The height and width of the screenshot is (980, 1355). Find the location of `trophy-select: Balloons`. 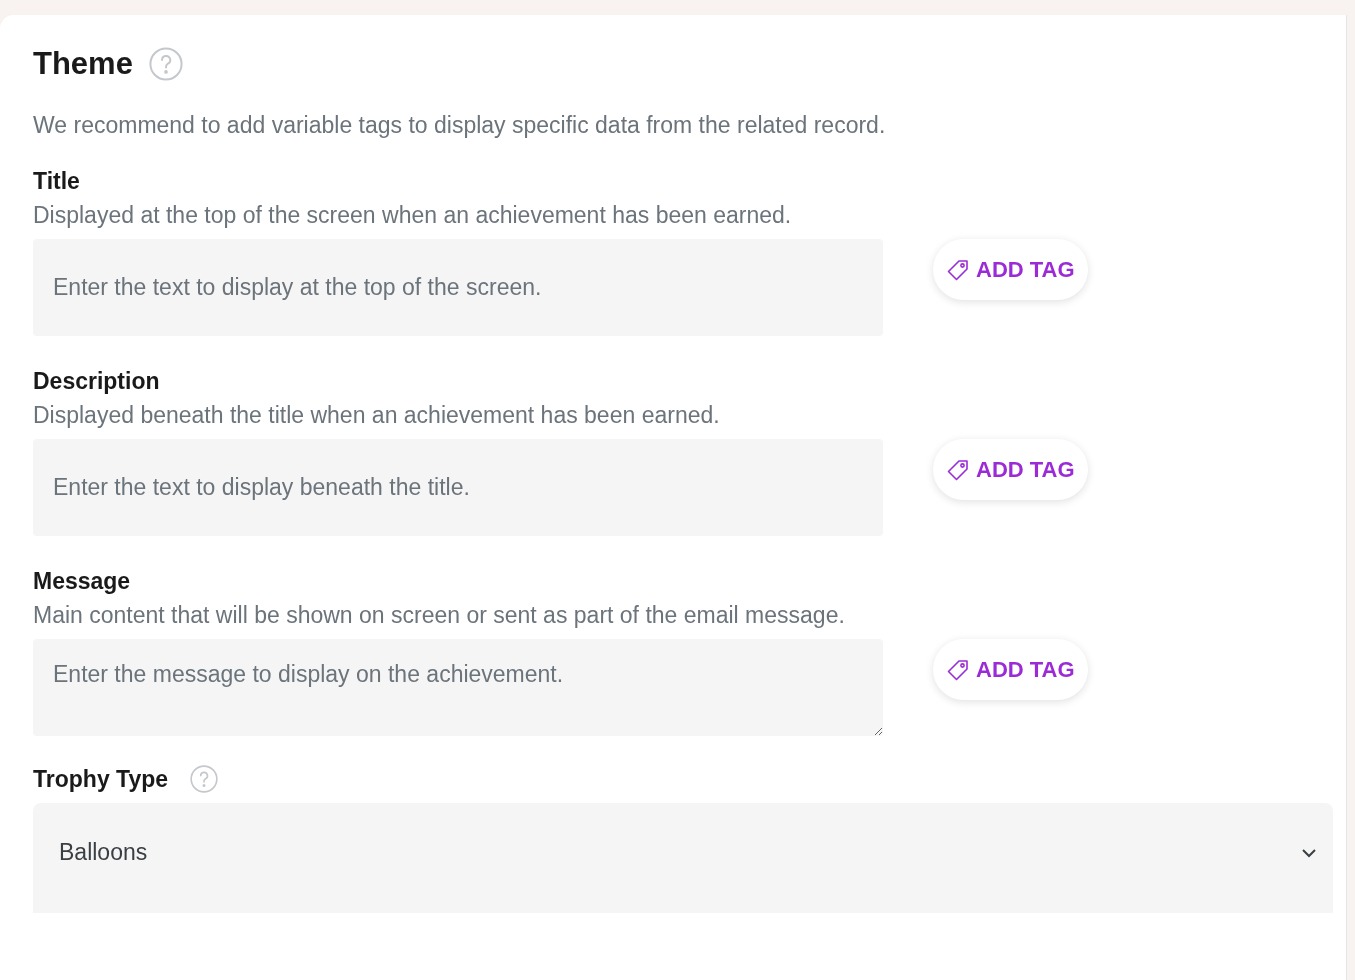

trophy-select: Balloons is located at coordinates (683, 857).